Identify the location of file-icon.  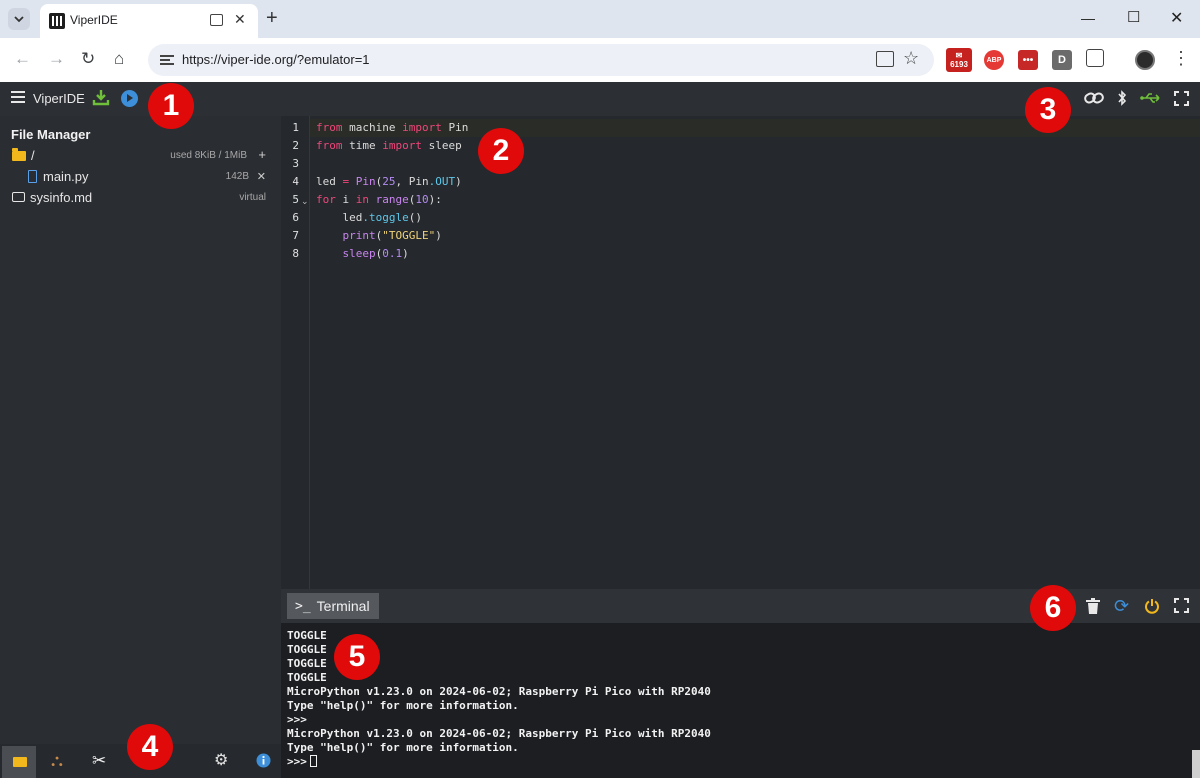
(32, 176).